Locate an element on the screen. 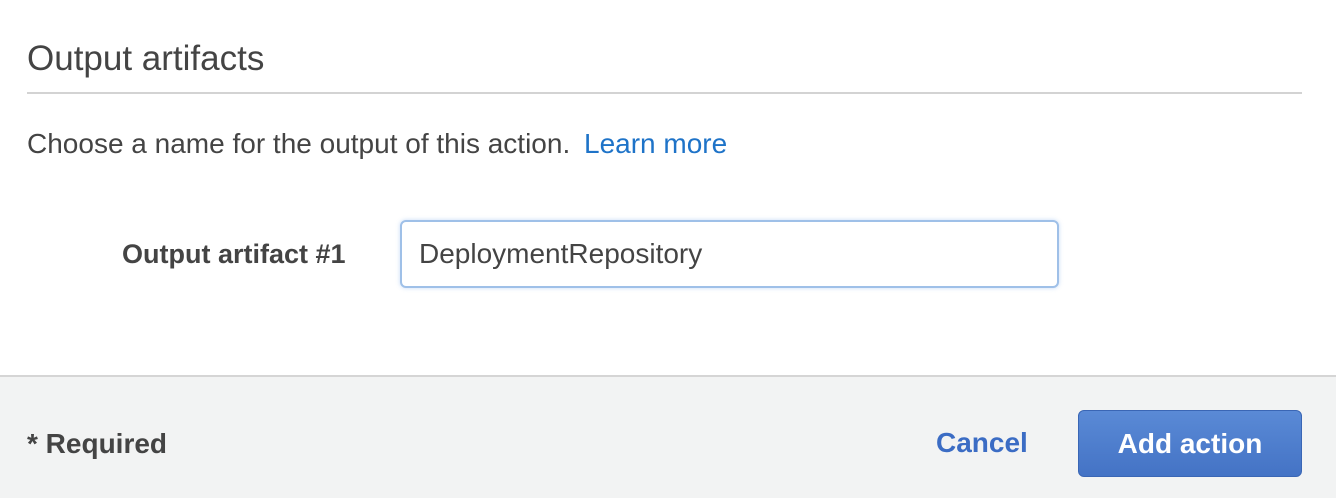 The image size is (1336, 498). cancel-button: Cancel is located at coordinates (982, 443).